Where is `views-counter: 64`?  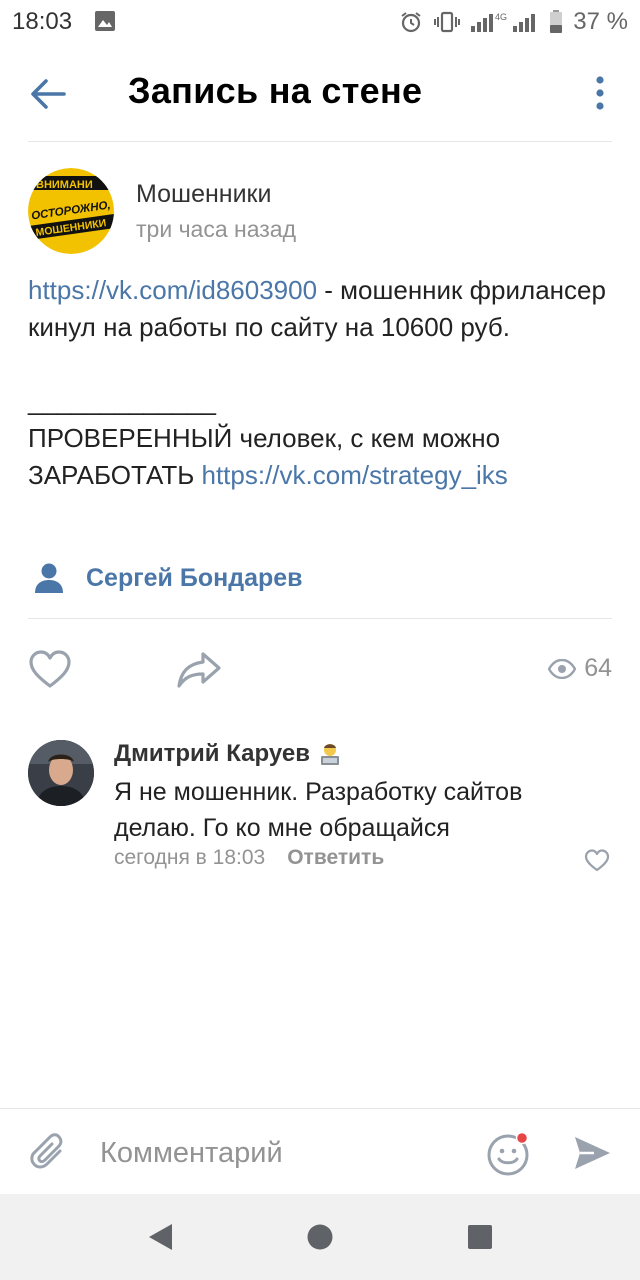 views-counter: 64 is located at coordinates (580, 668).